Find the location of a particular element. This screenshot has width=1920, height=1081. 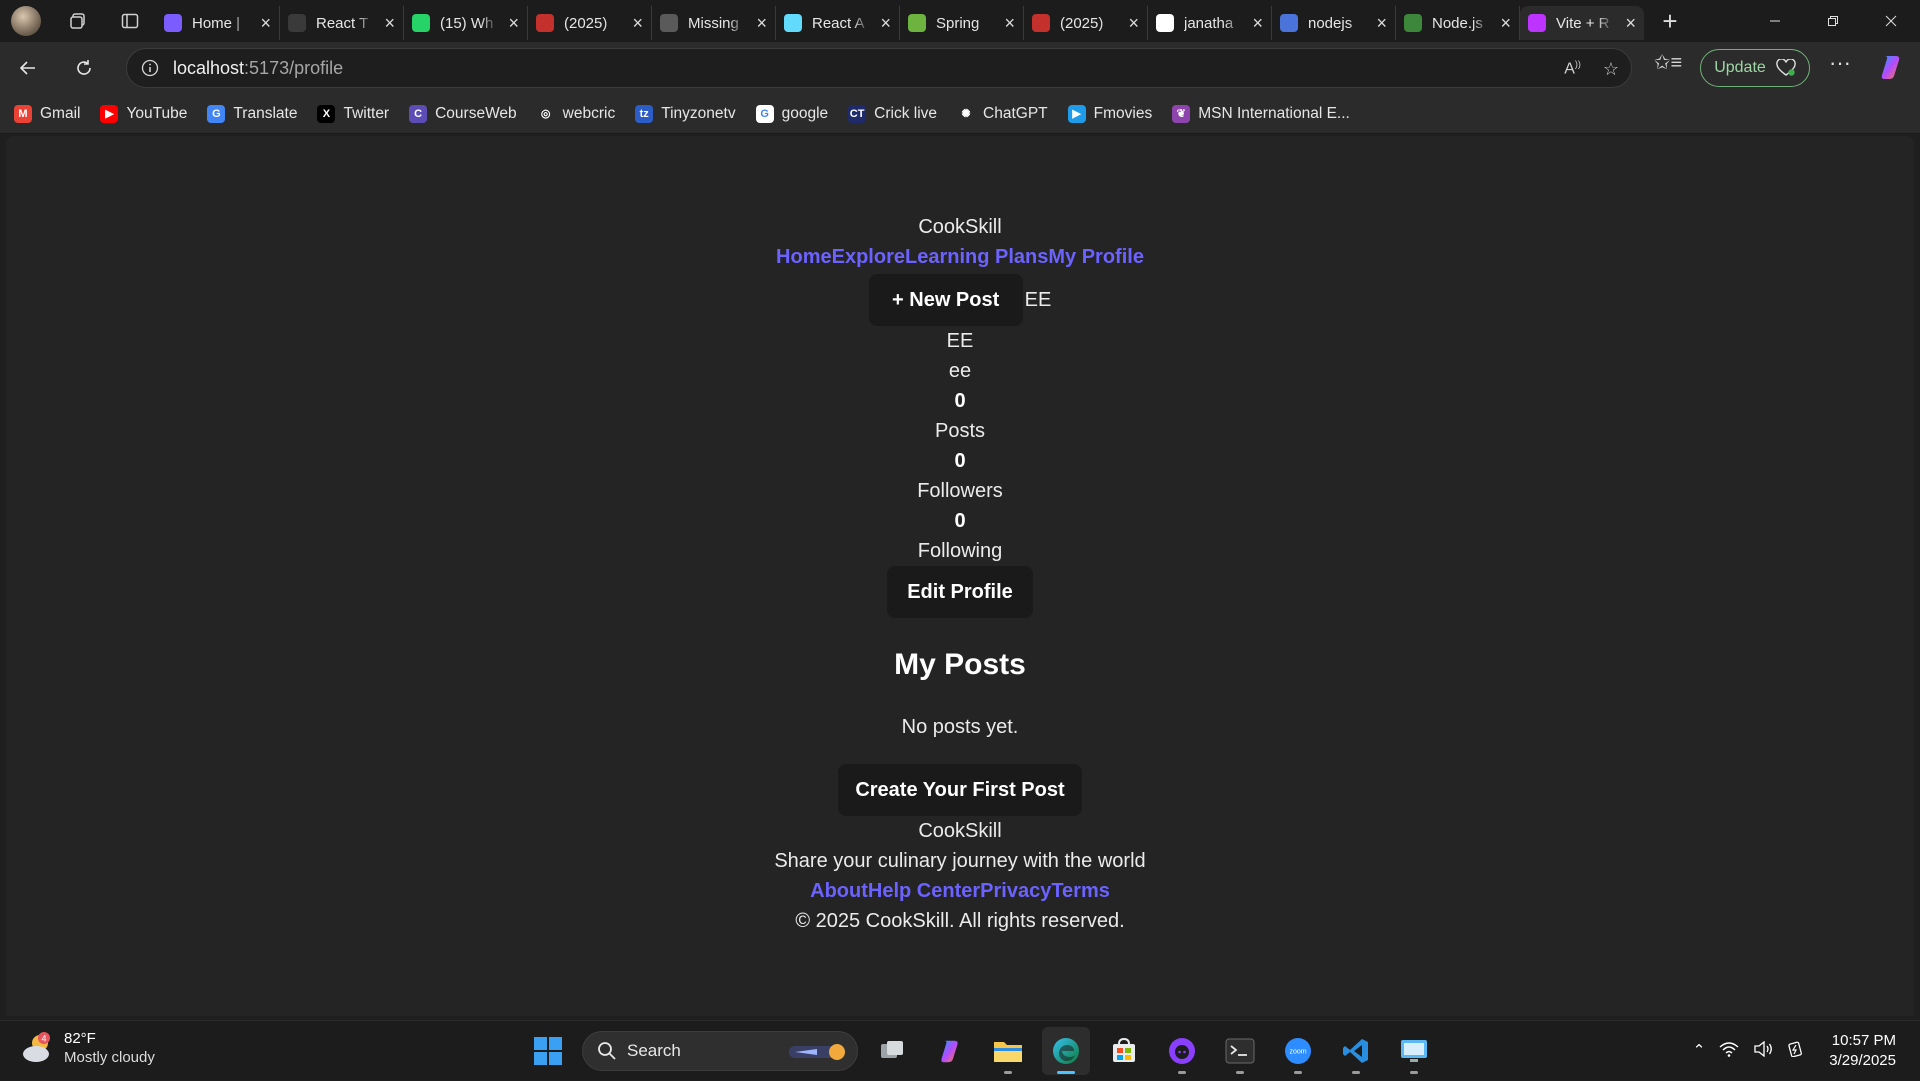

weather-widget: 4 82°F Mostly cloudy is located at coordinates (87, 1048).